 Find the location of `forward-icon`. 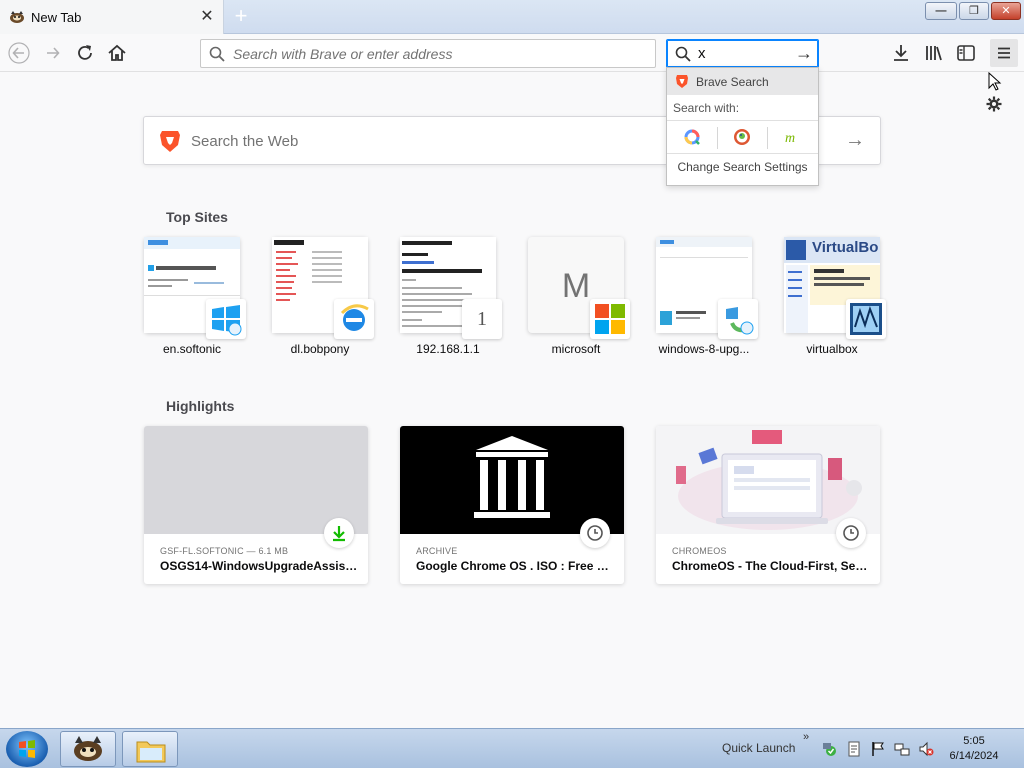

forward-icon is located at coordinates (53, 53).